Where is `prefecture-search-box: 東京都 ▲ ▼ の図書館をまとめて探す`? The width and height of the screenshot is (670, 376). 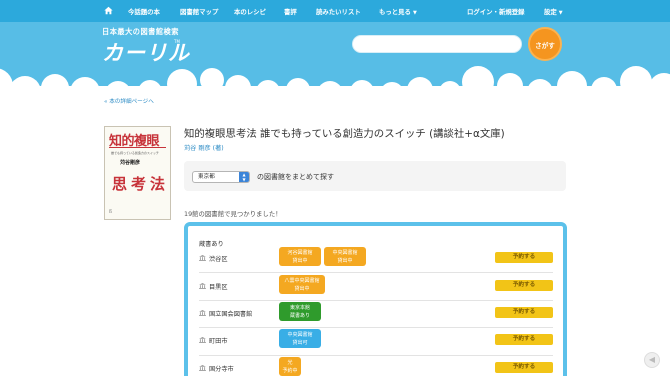 prefecture-search-box: 東京都 ▲ ▼ の図書館をまとめて探す is located at coordinates (375, 176).